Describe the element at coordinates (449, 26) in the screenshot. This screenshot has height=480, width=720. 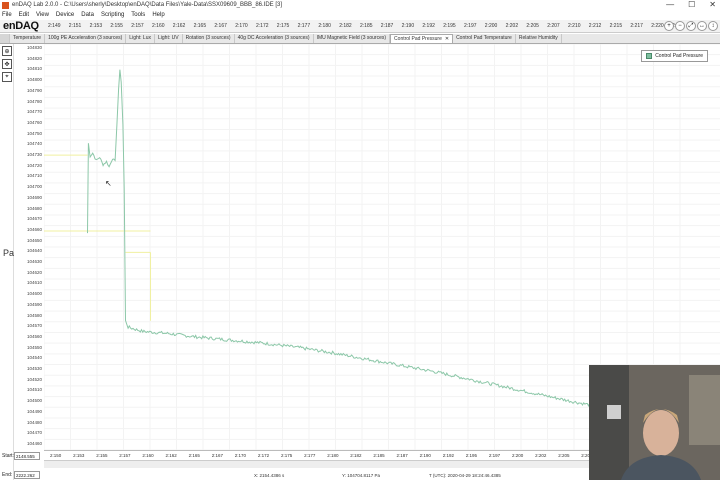
I see `top-tick-label: 2:195` at that location.